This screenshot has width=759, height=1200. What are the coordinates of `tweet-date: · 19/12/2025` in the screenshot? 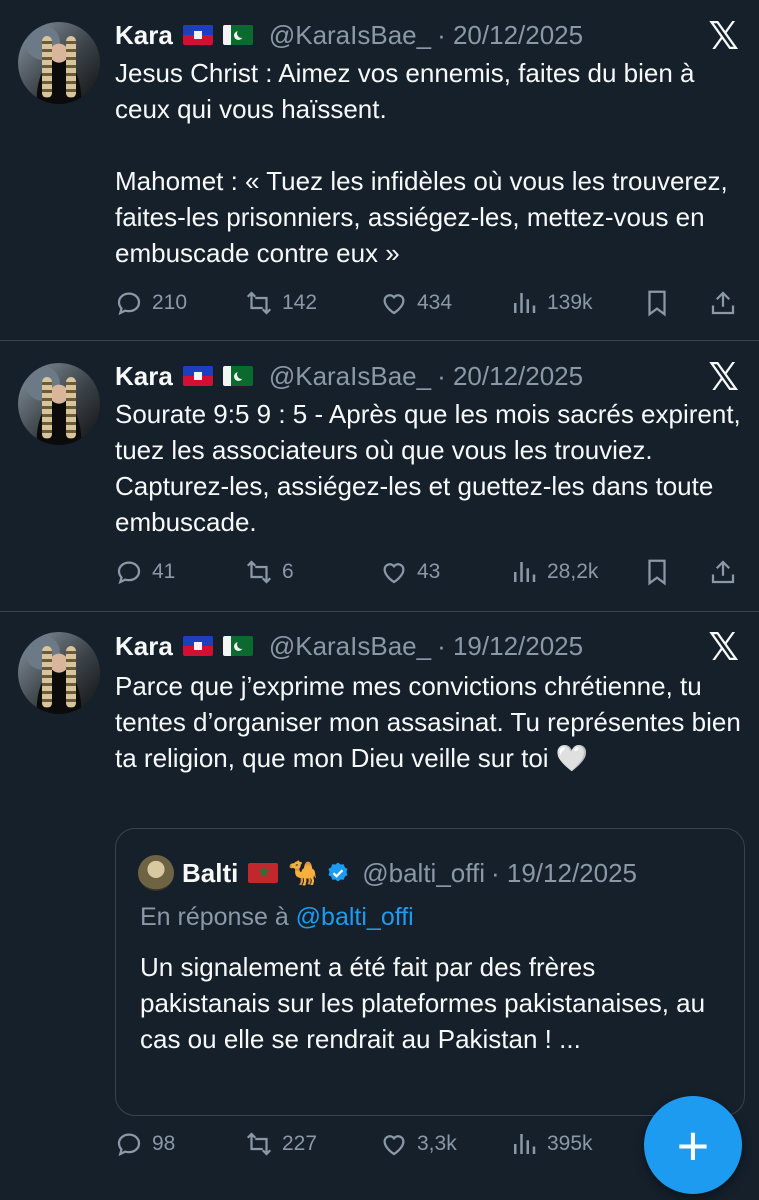 It's located at (510, 646).